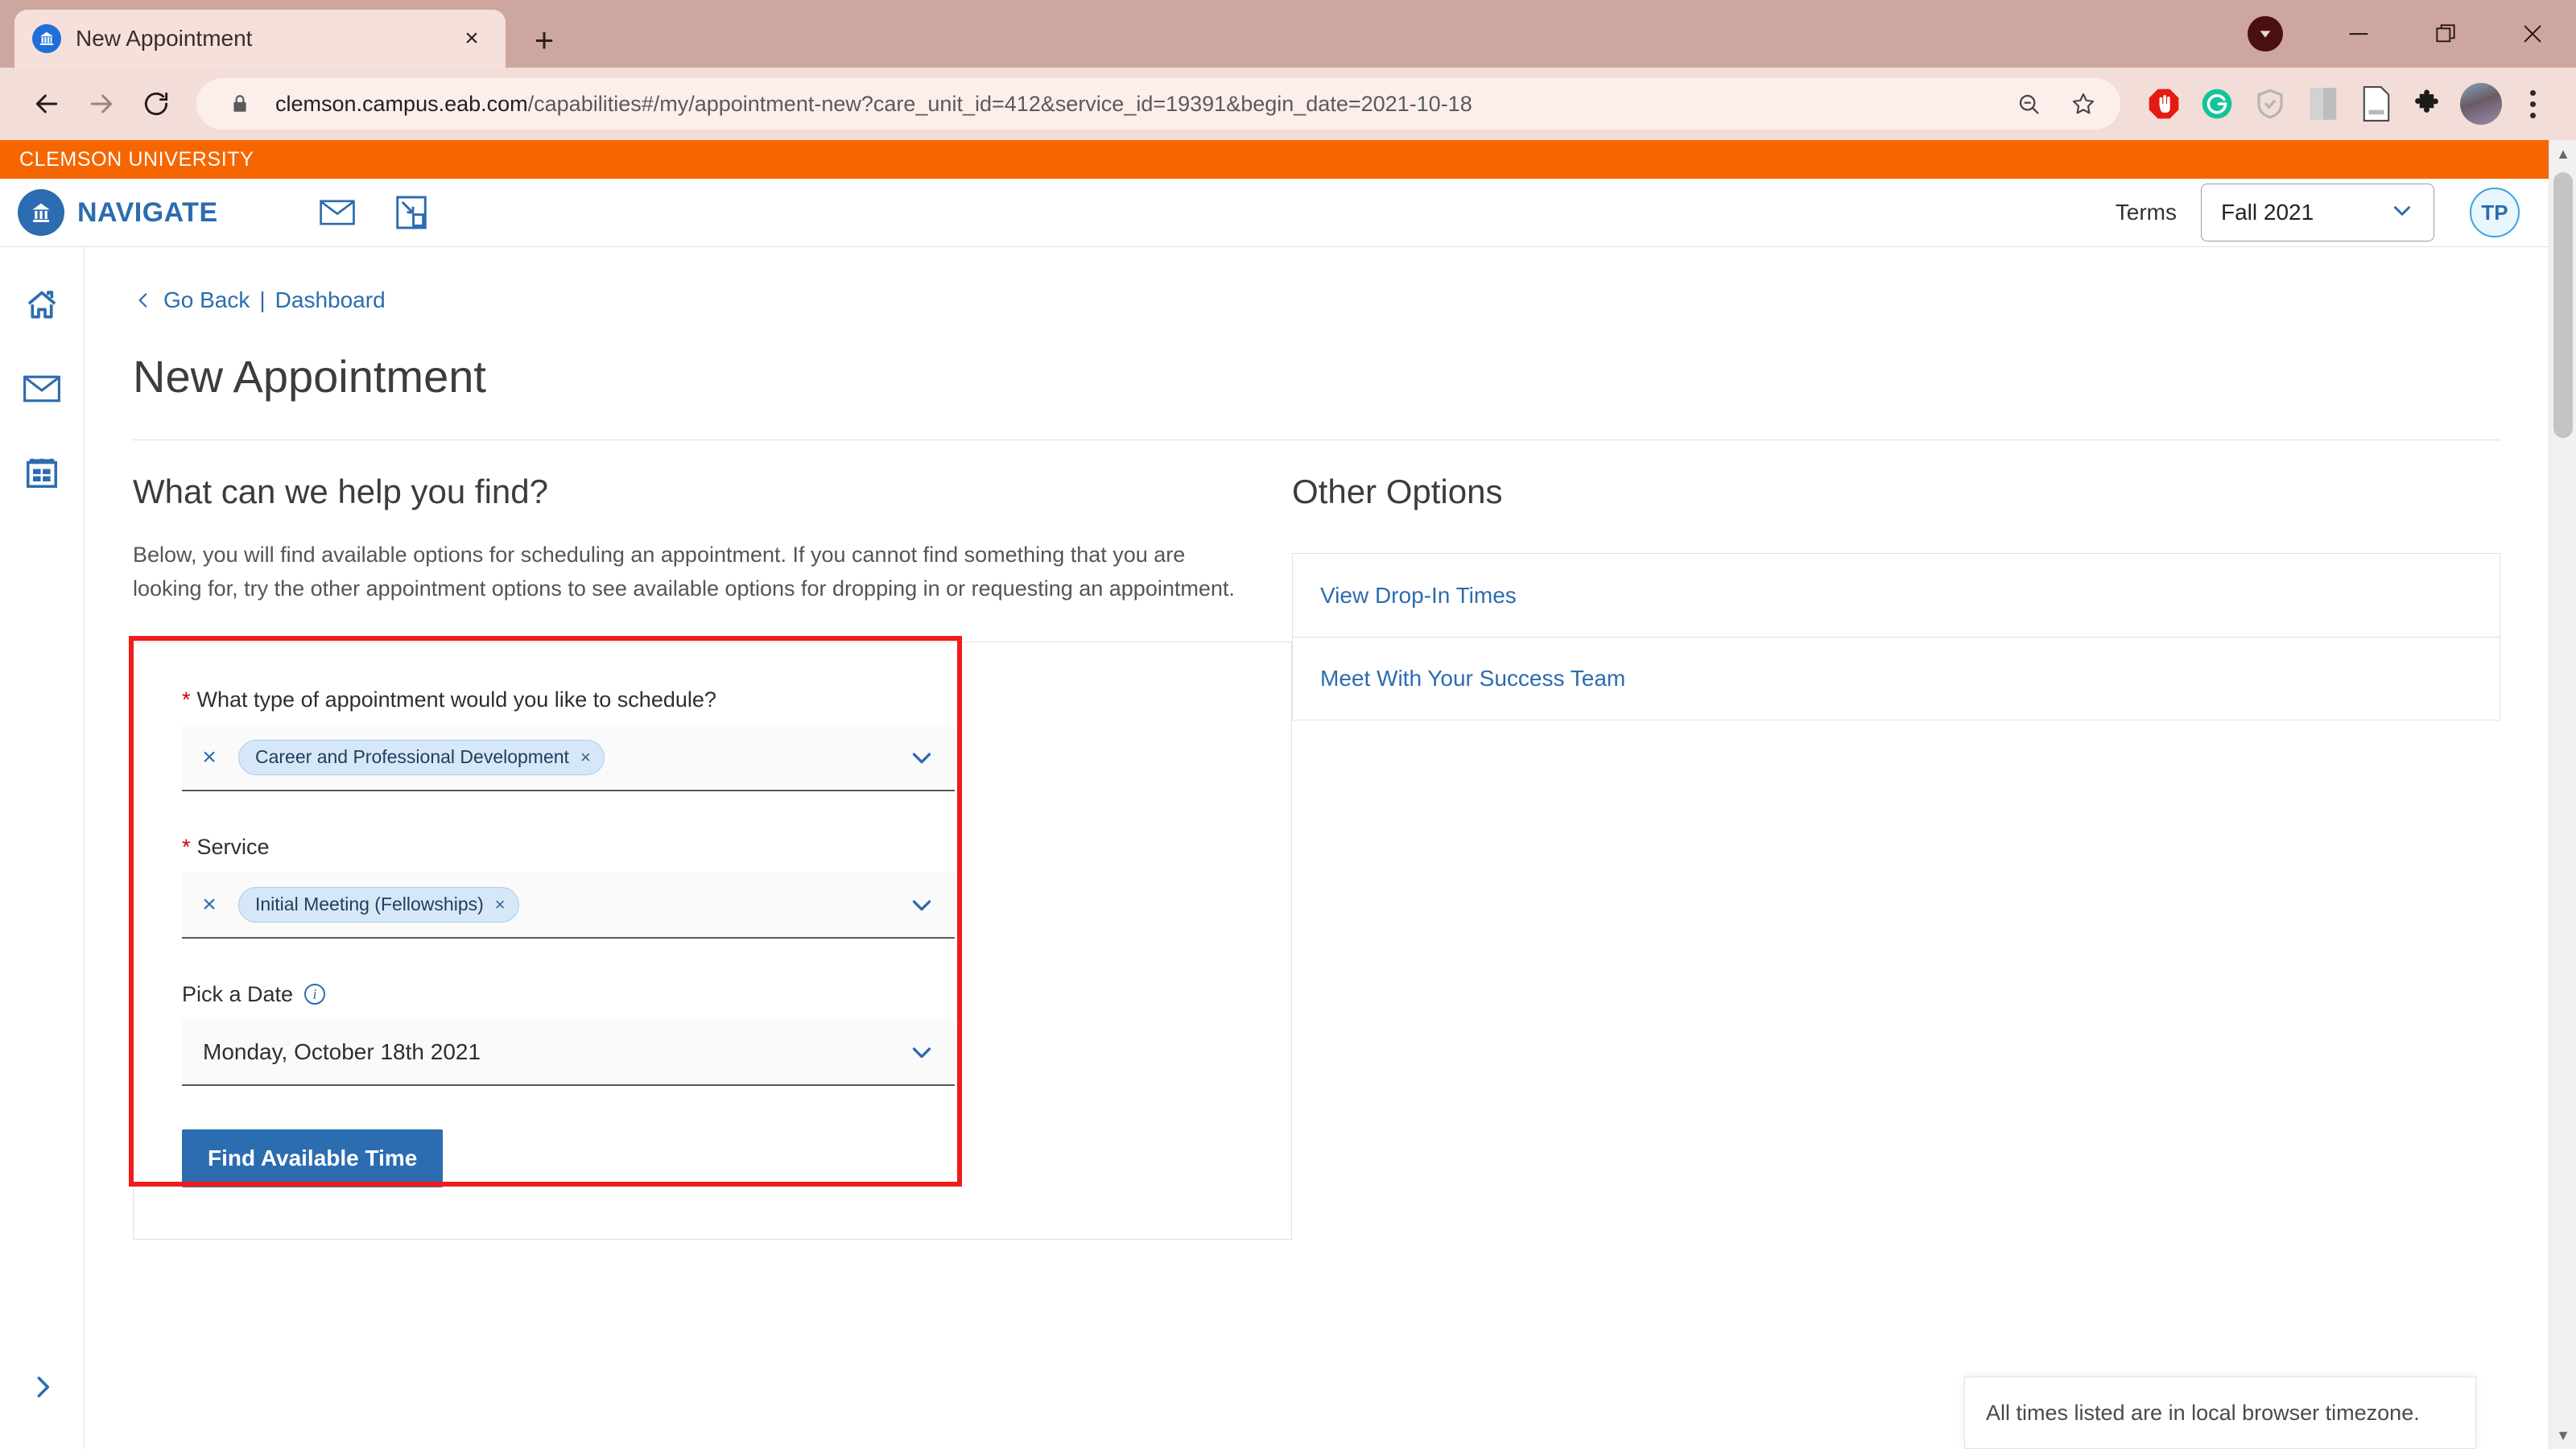 This screenshot has width=2576, height=1449. I want to click on tab-title: New Appointment, so click(164, 38).